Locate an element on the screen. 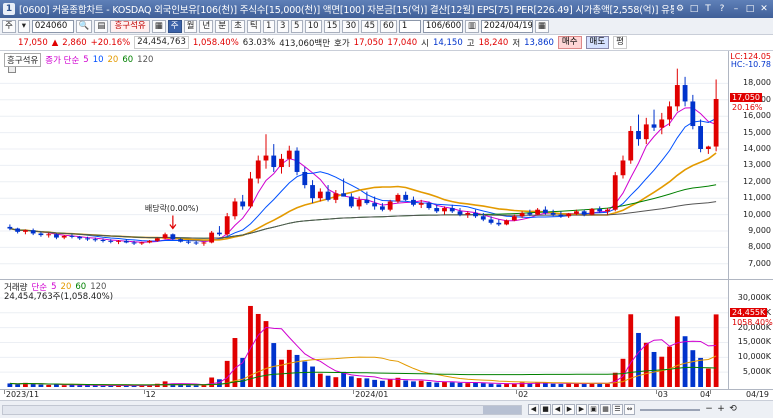  list-icon: ☰ is located at coordinates (617, 409).